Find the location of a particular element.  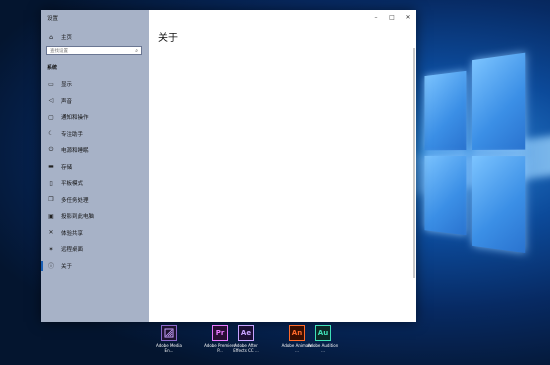

sidebar-item-projecting: ▣ 投影到此电脑 is located at coordinates (95, 216).